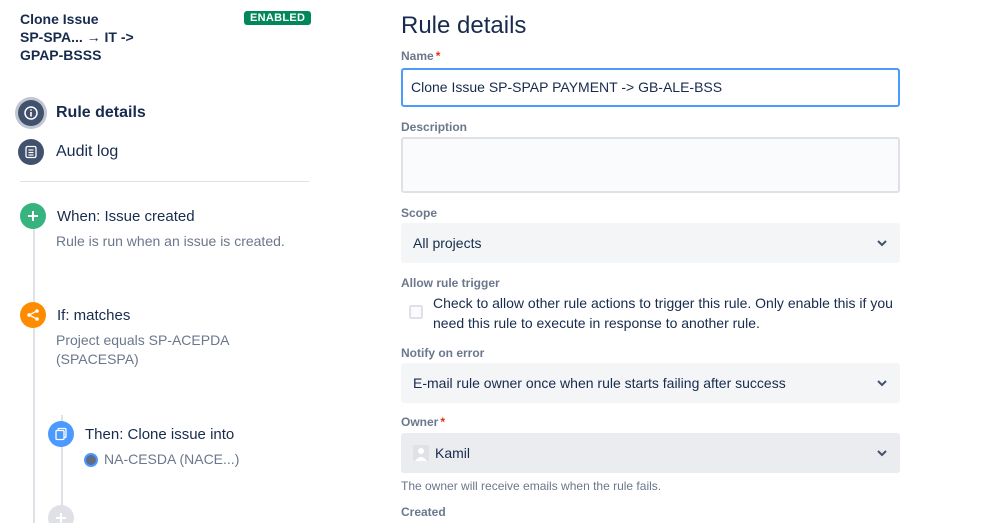  Describe the element at coordinates (434, 127) in the screenshot. I see `description-label: Description` at that location.